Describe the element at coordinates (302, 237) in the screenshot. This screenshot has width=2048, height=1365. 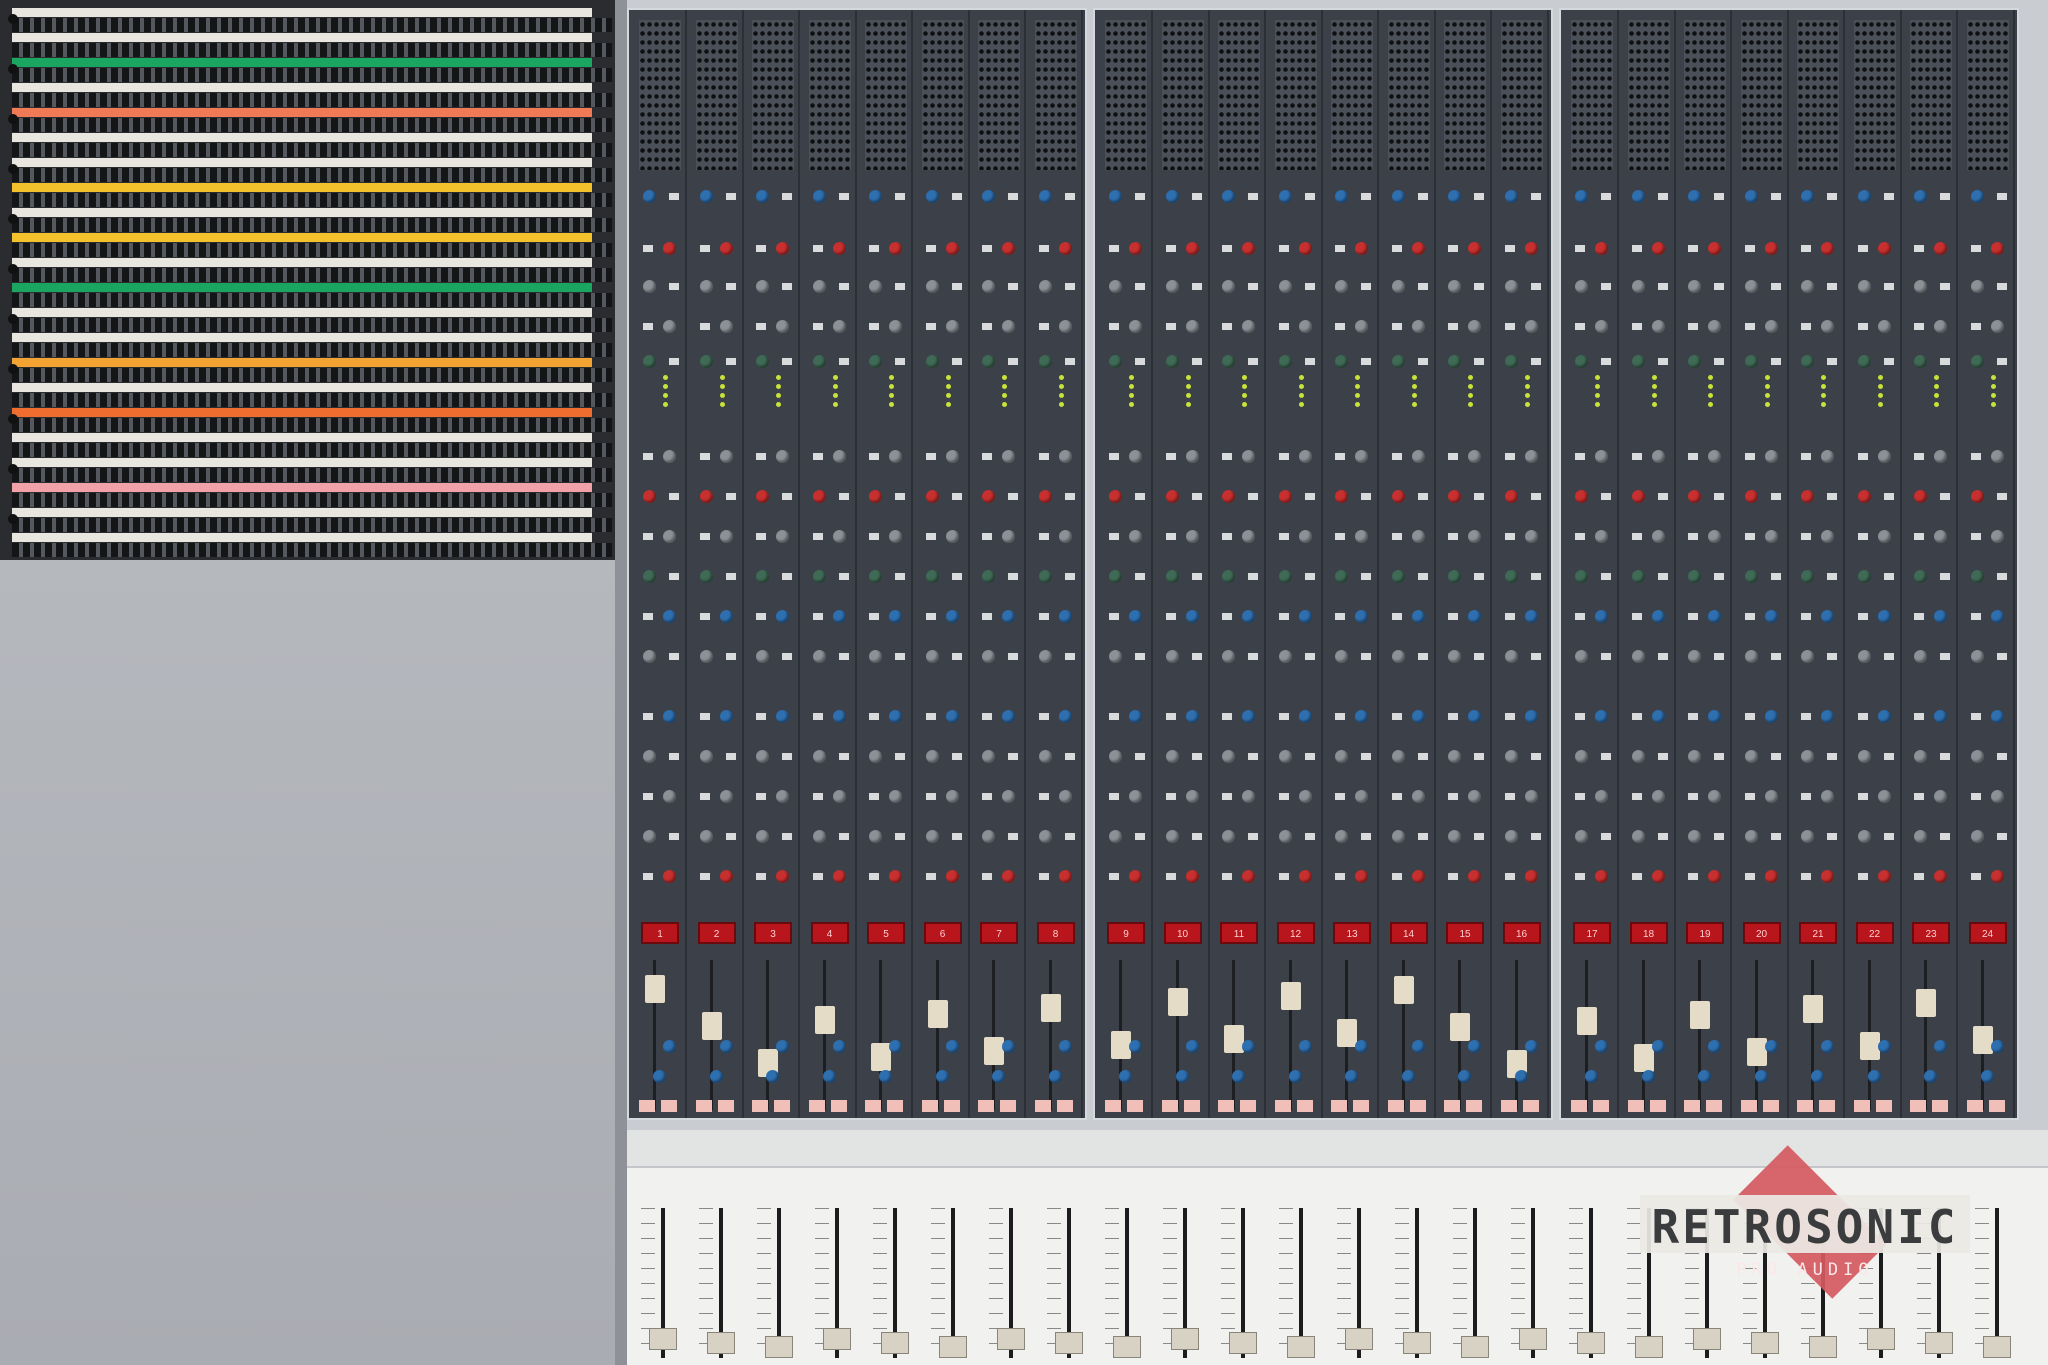
I see `patchbay-label-strip` at that location.